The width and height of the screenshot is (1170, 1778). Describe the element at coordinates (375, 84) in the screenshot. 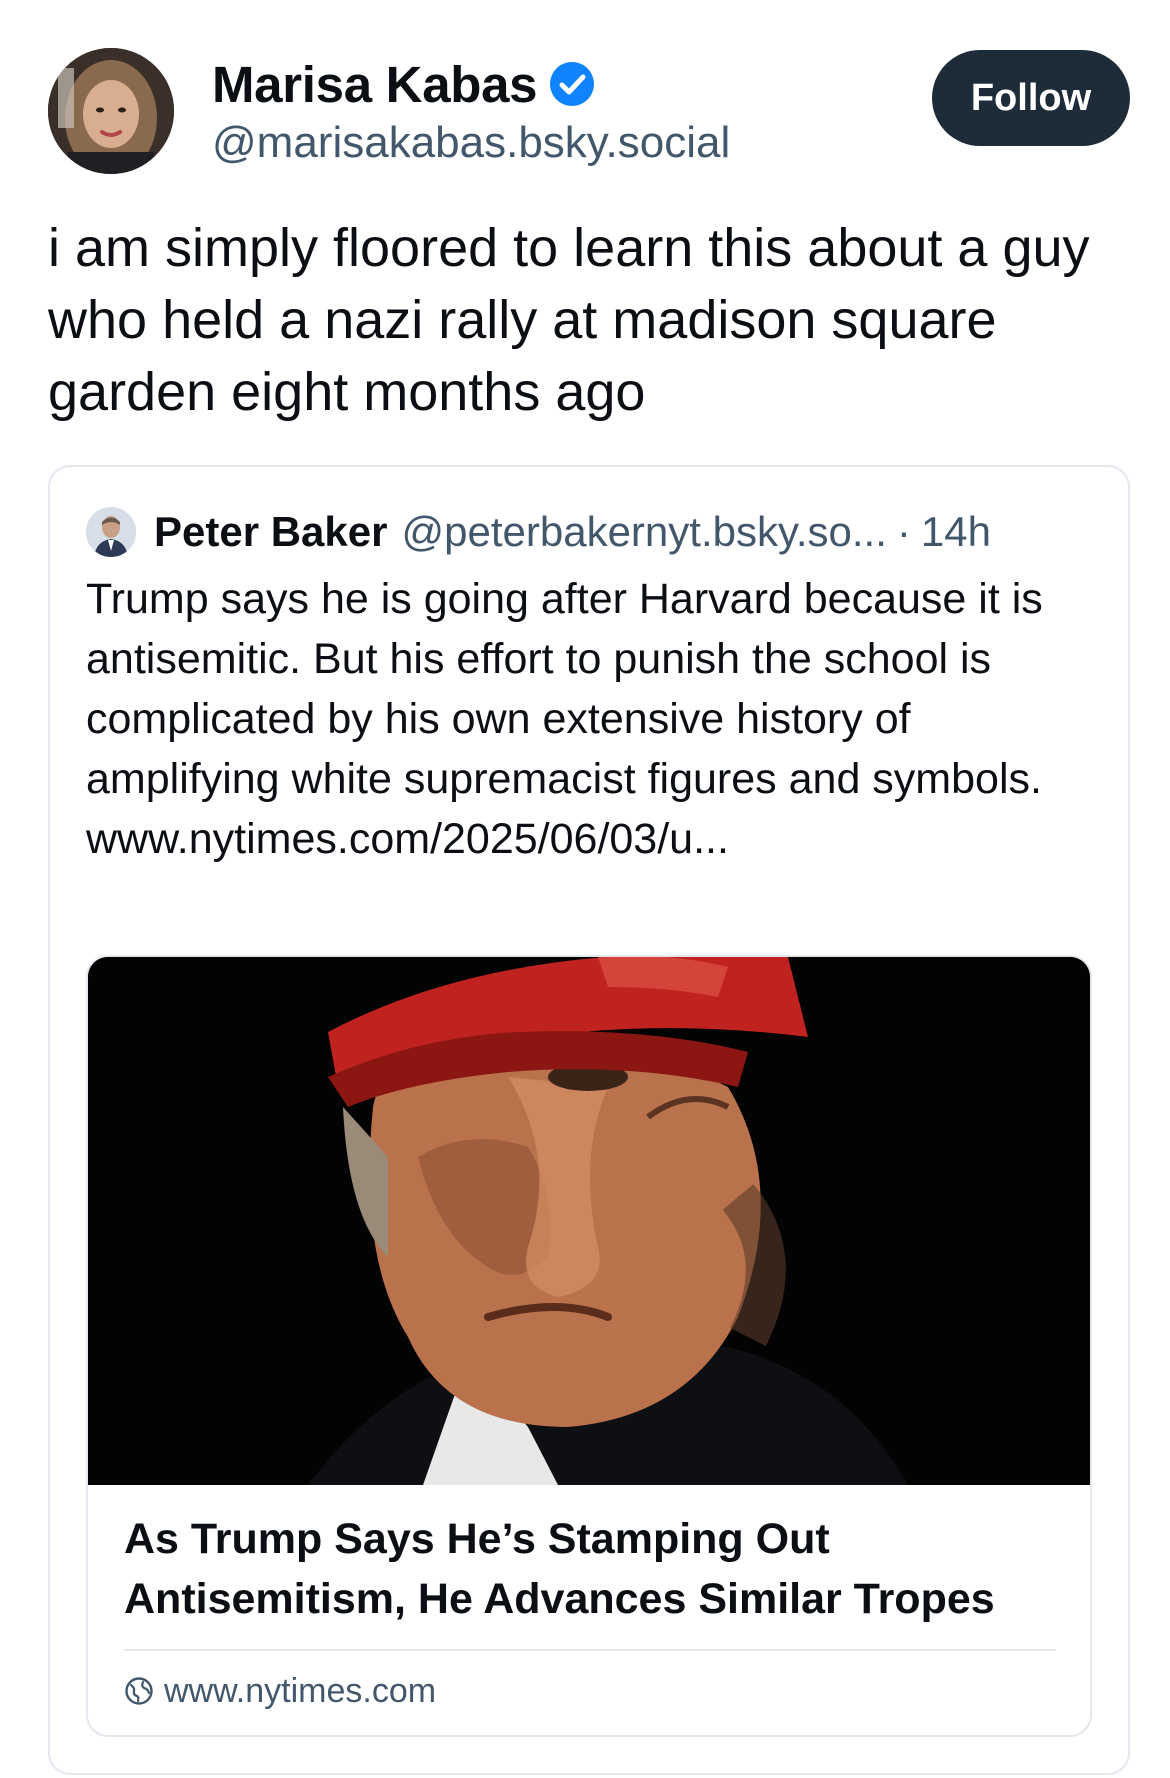

I see `author-display-name: Marisa Kabas` at that location.